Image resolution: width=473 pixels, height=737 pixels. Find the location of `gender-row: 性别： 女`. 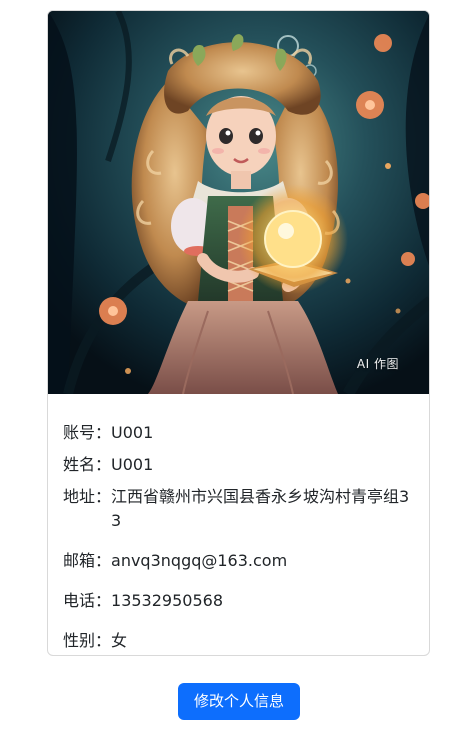

gender-row: 性别： 女 is located at coordinates (240, 641).